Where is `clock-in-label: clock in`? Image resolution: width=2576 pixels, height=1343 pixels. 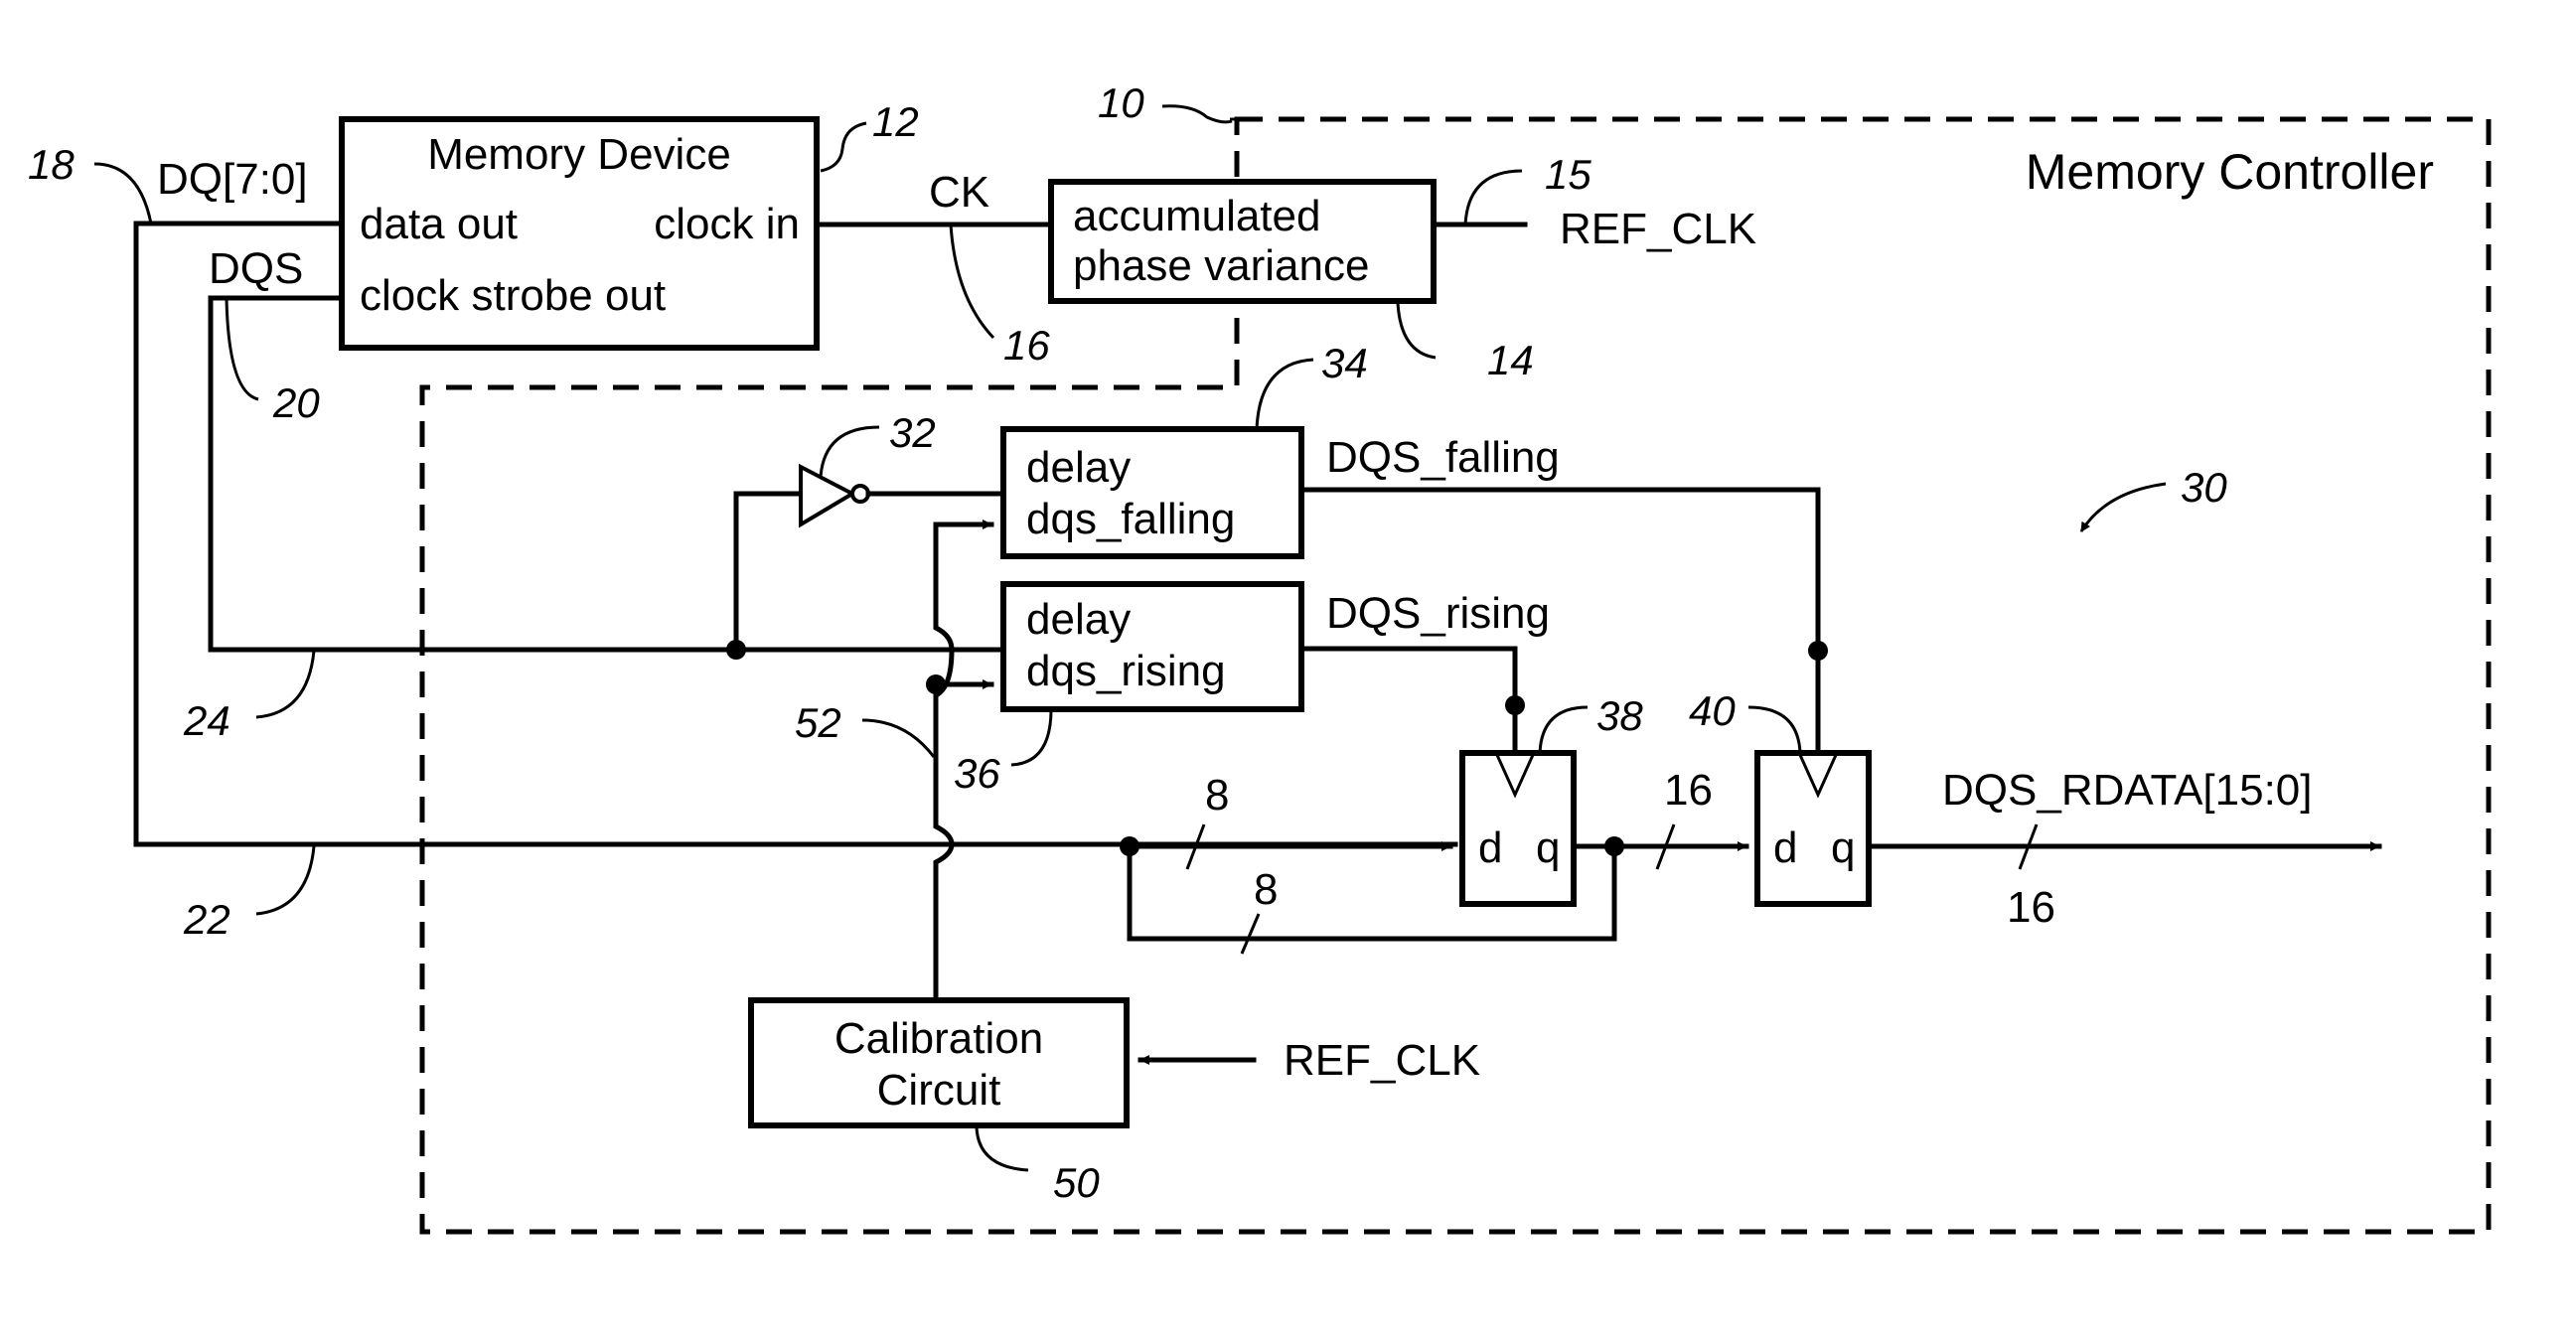 clock-in-label: clock in is located at coordinates (727, 224).